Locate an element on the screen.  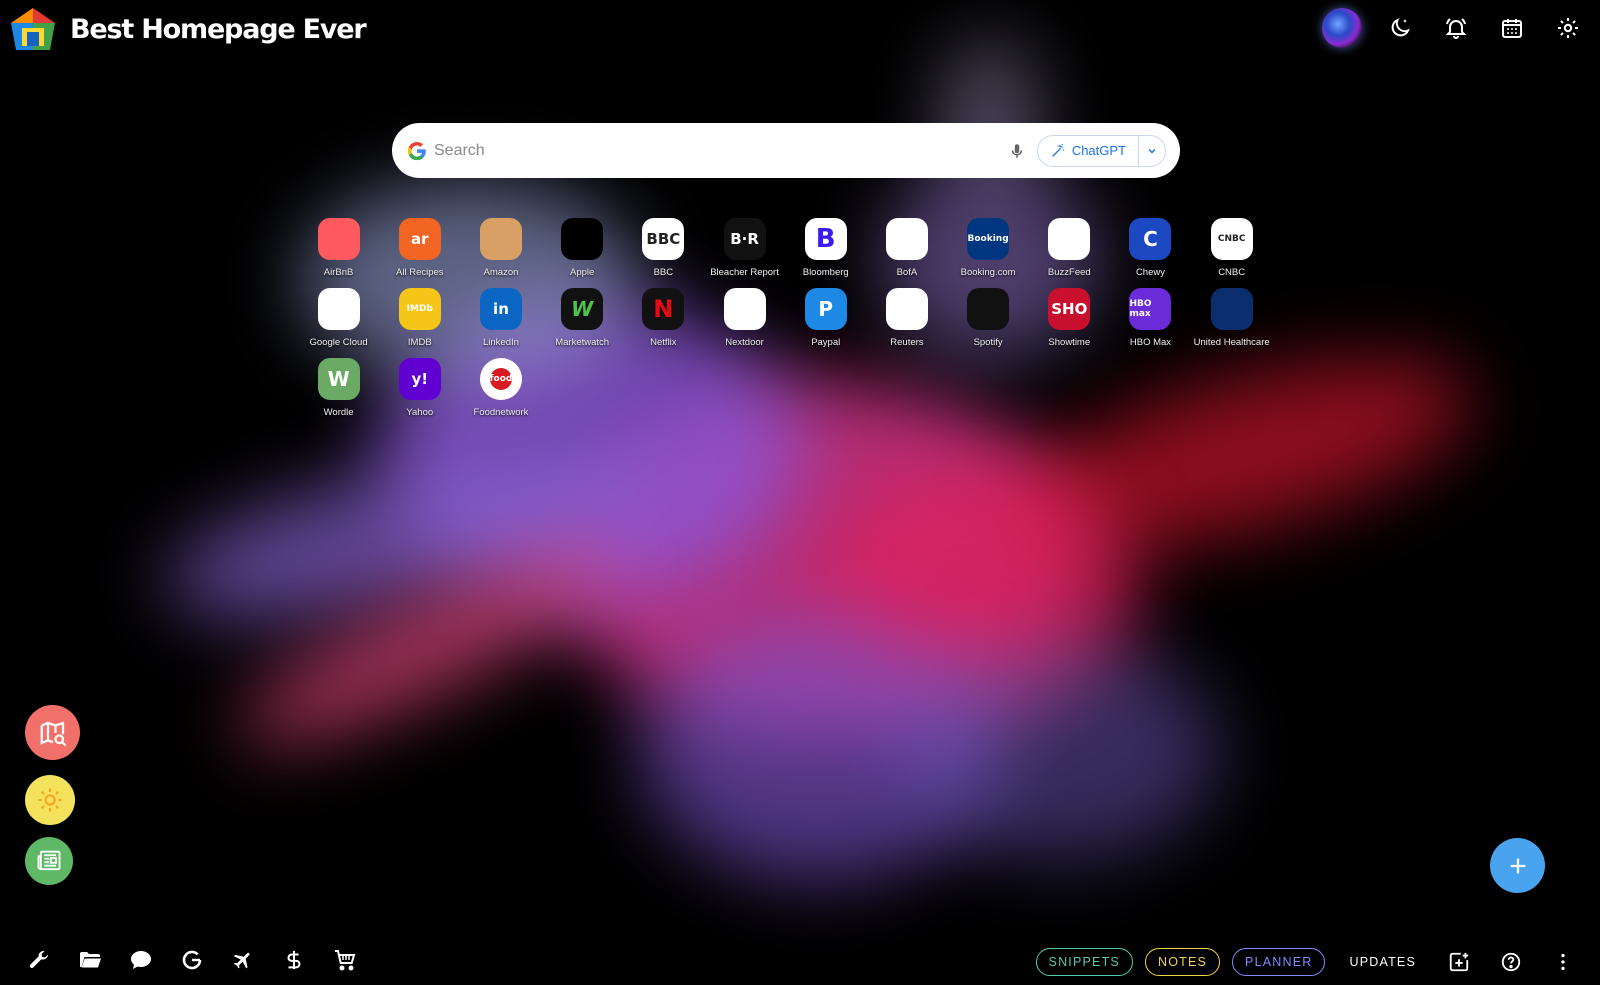
app-label: Wordle is located at coordinates (338, 412).